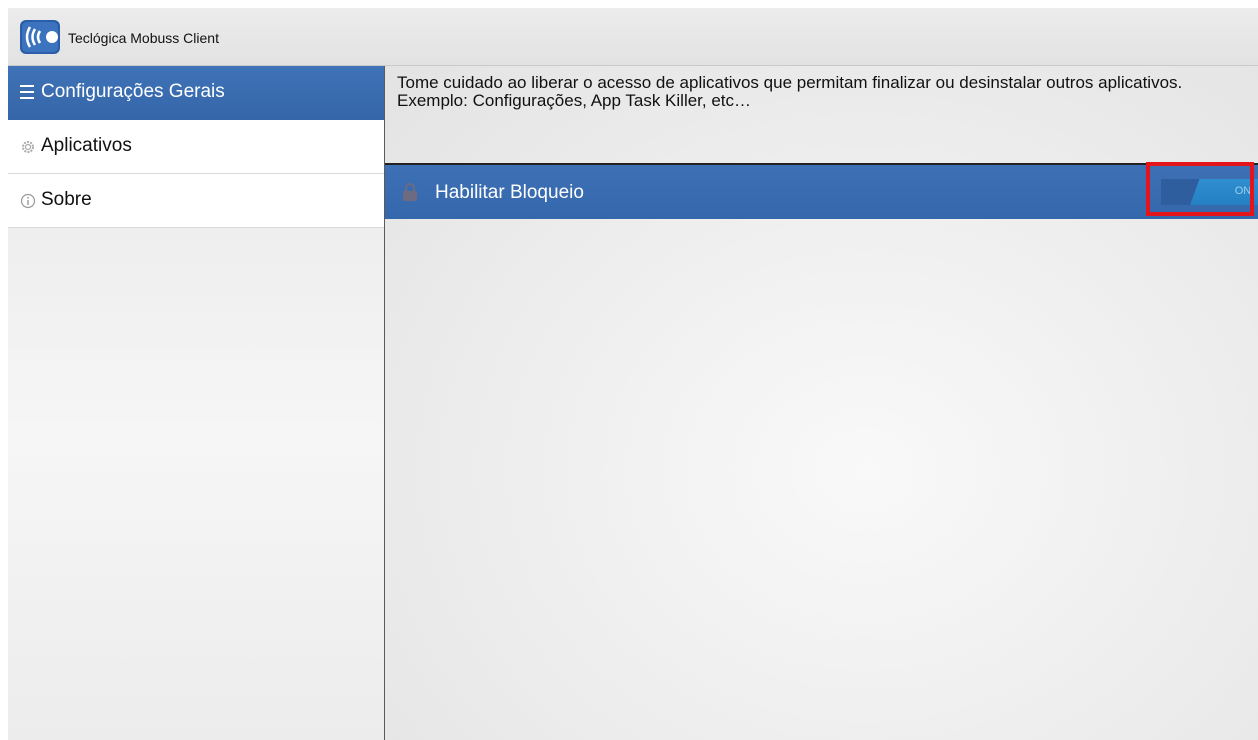 The image size is (1258, 740). I want to click on info-icon, so click(28, 201).